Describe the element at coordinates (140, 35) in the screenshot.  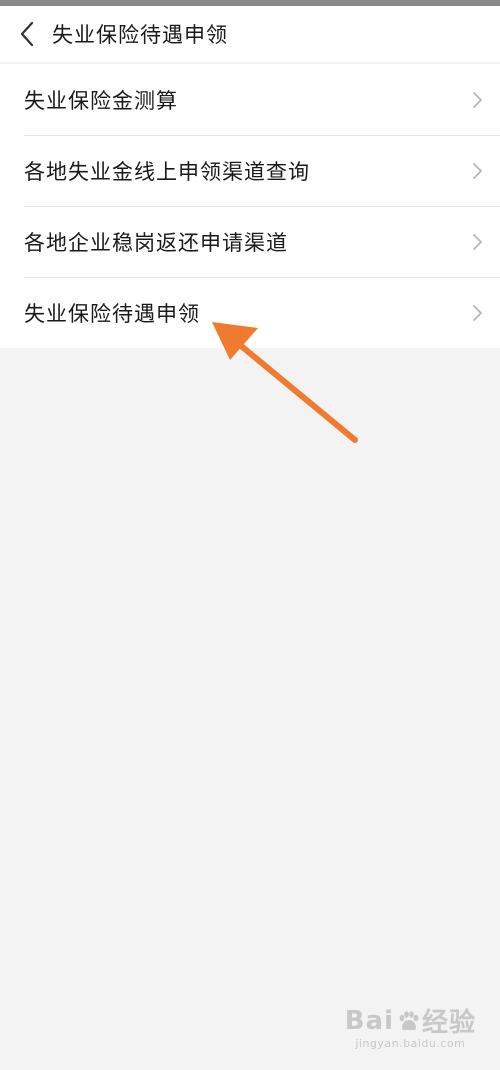
I see `page-title: 失业保险待遇申领` at that location.